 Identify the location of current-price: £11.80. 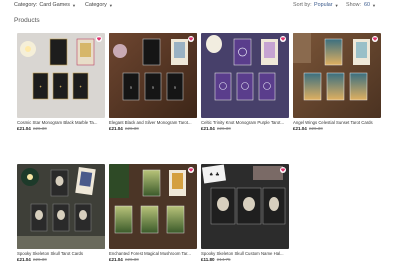
(208, 259).